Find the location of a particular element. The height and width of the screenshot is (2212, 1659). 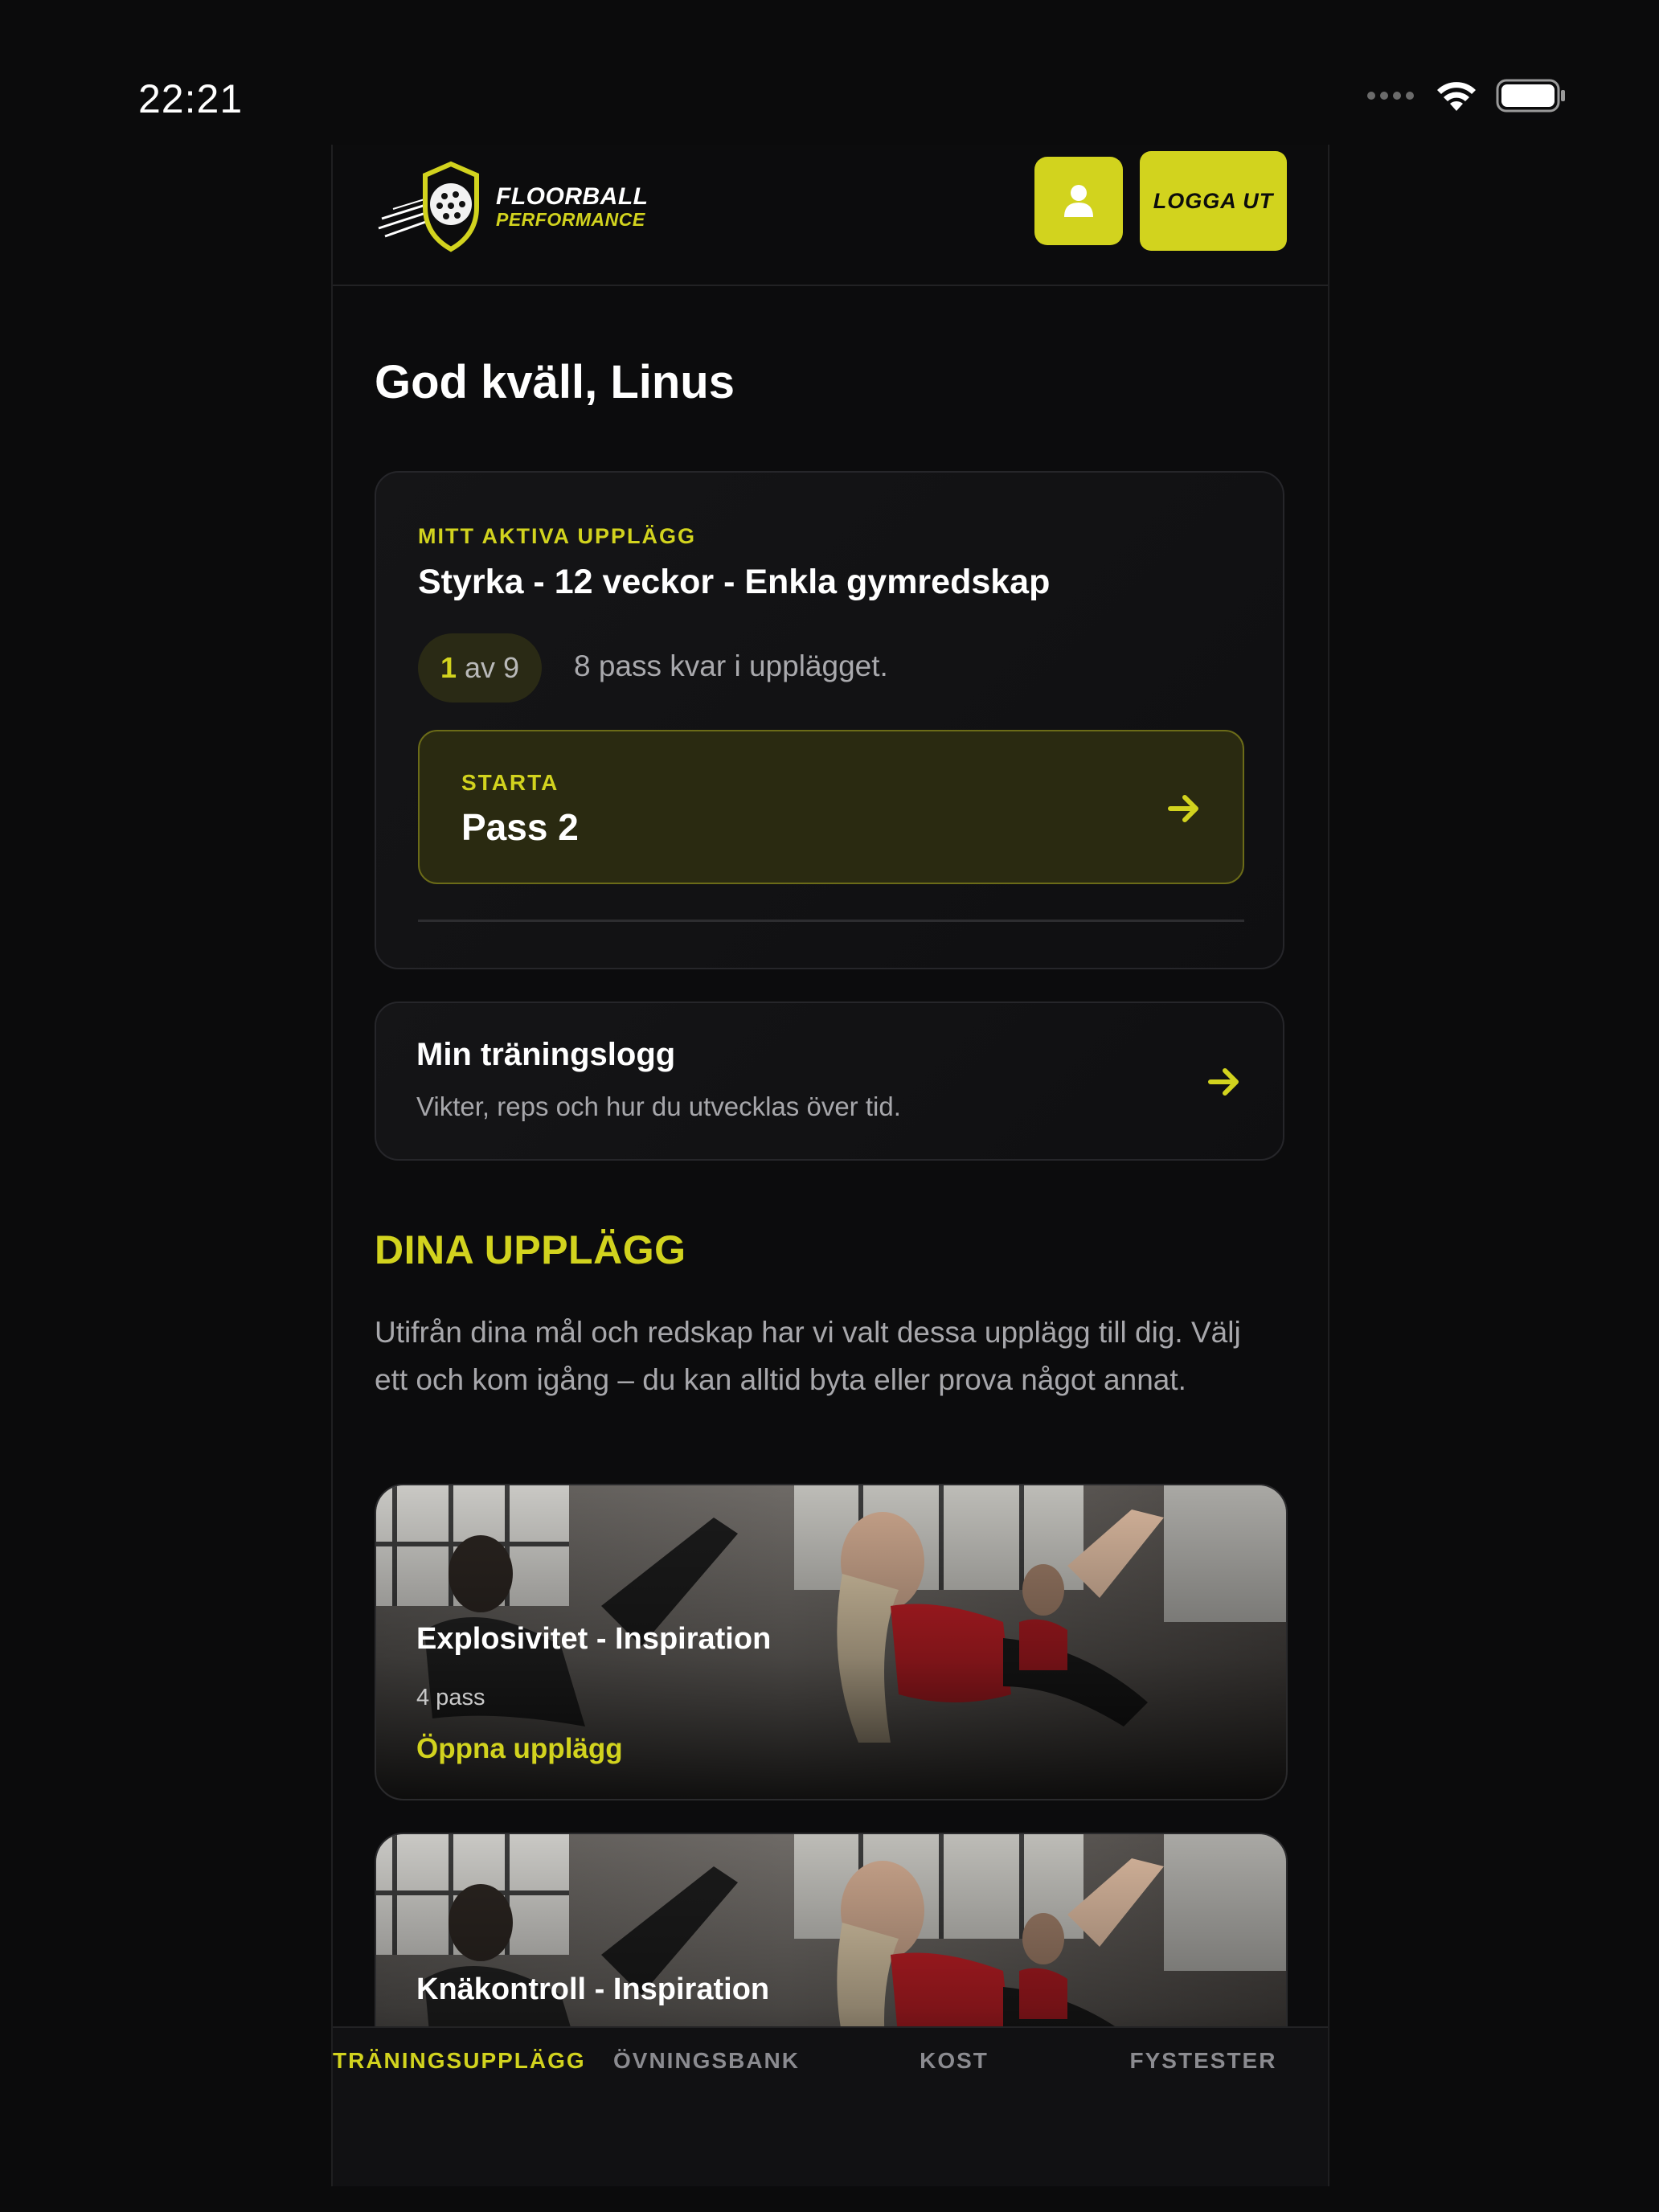

status-icons is located at coordinates (1466, 96).